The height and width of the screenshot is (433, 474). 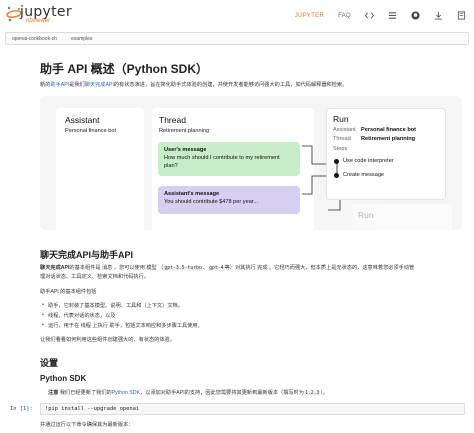 What do you see at coordinates (324, 393) in the screenshot?
I see `para-text: ）。` at bounding box center [324, 393].